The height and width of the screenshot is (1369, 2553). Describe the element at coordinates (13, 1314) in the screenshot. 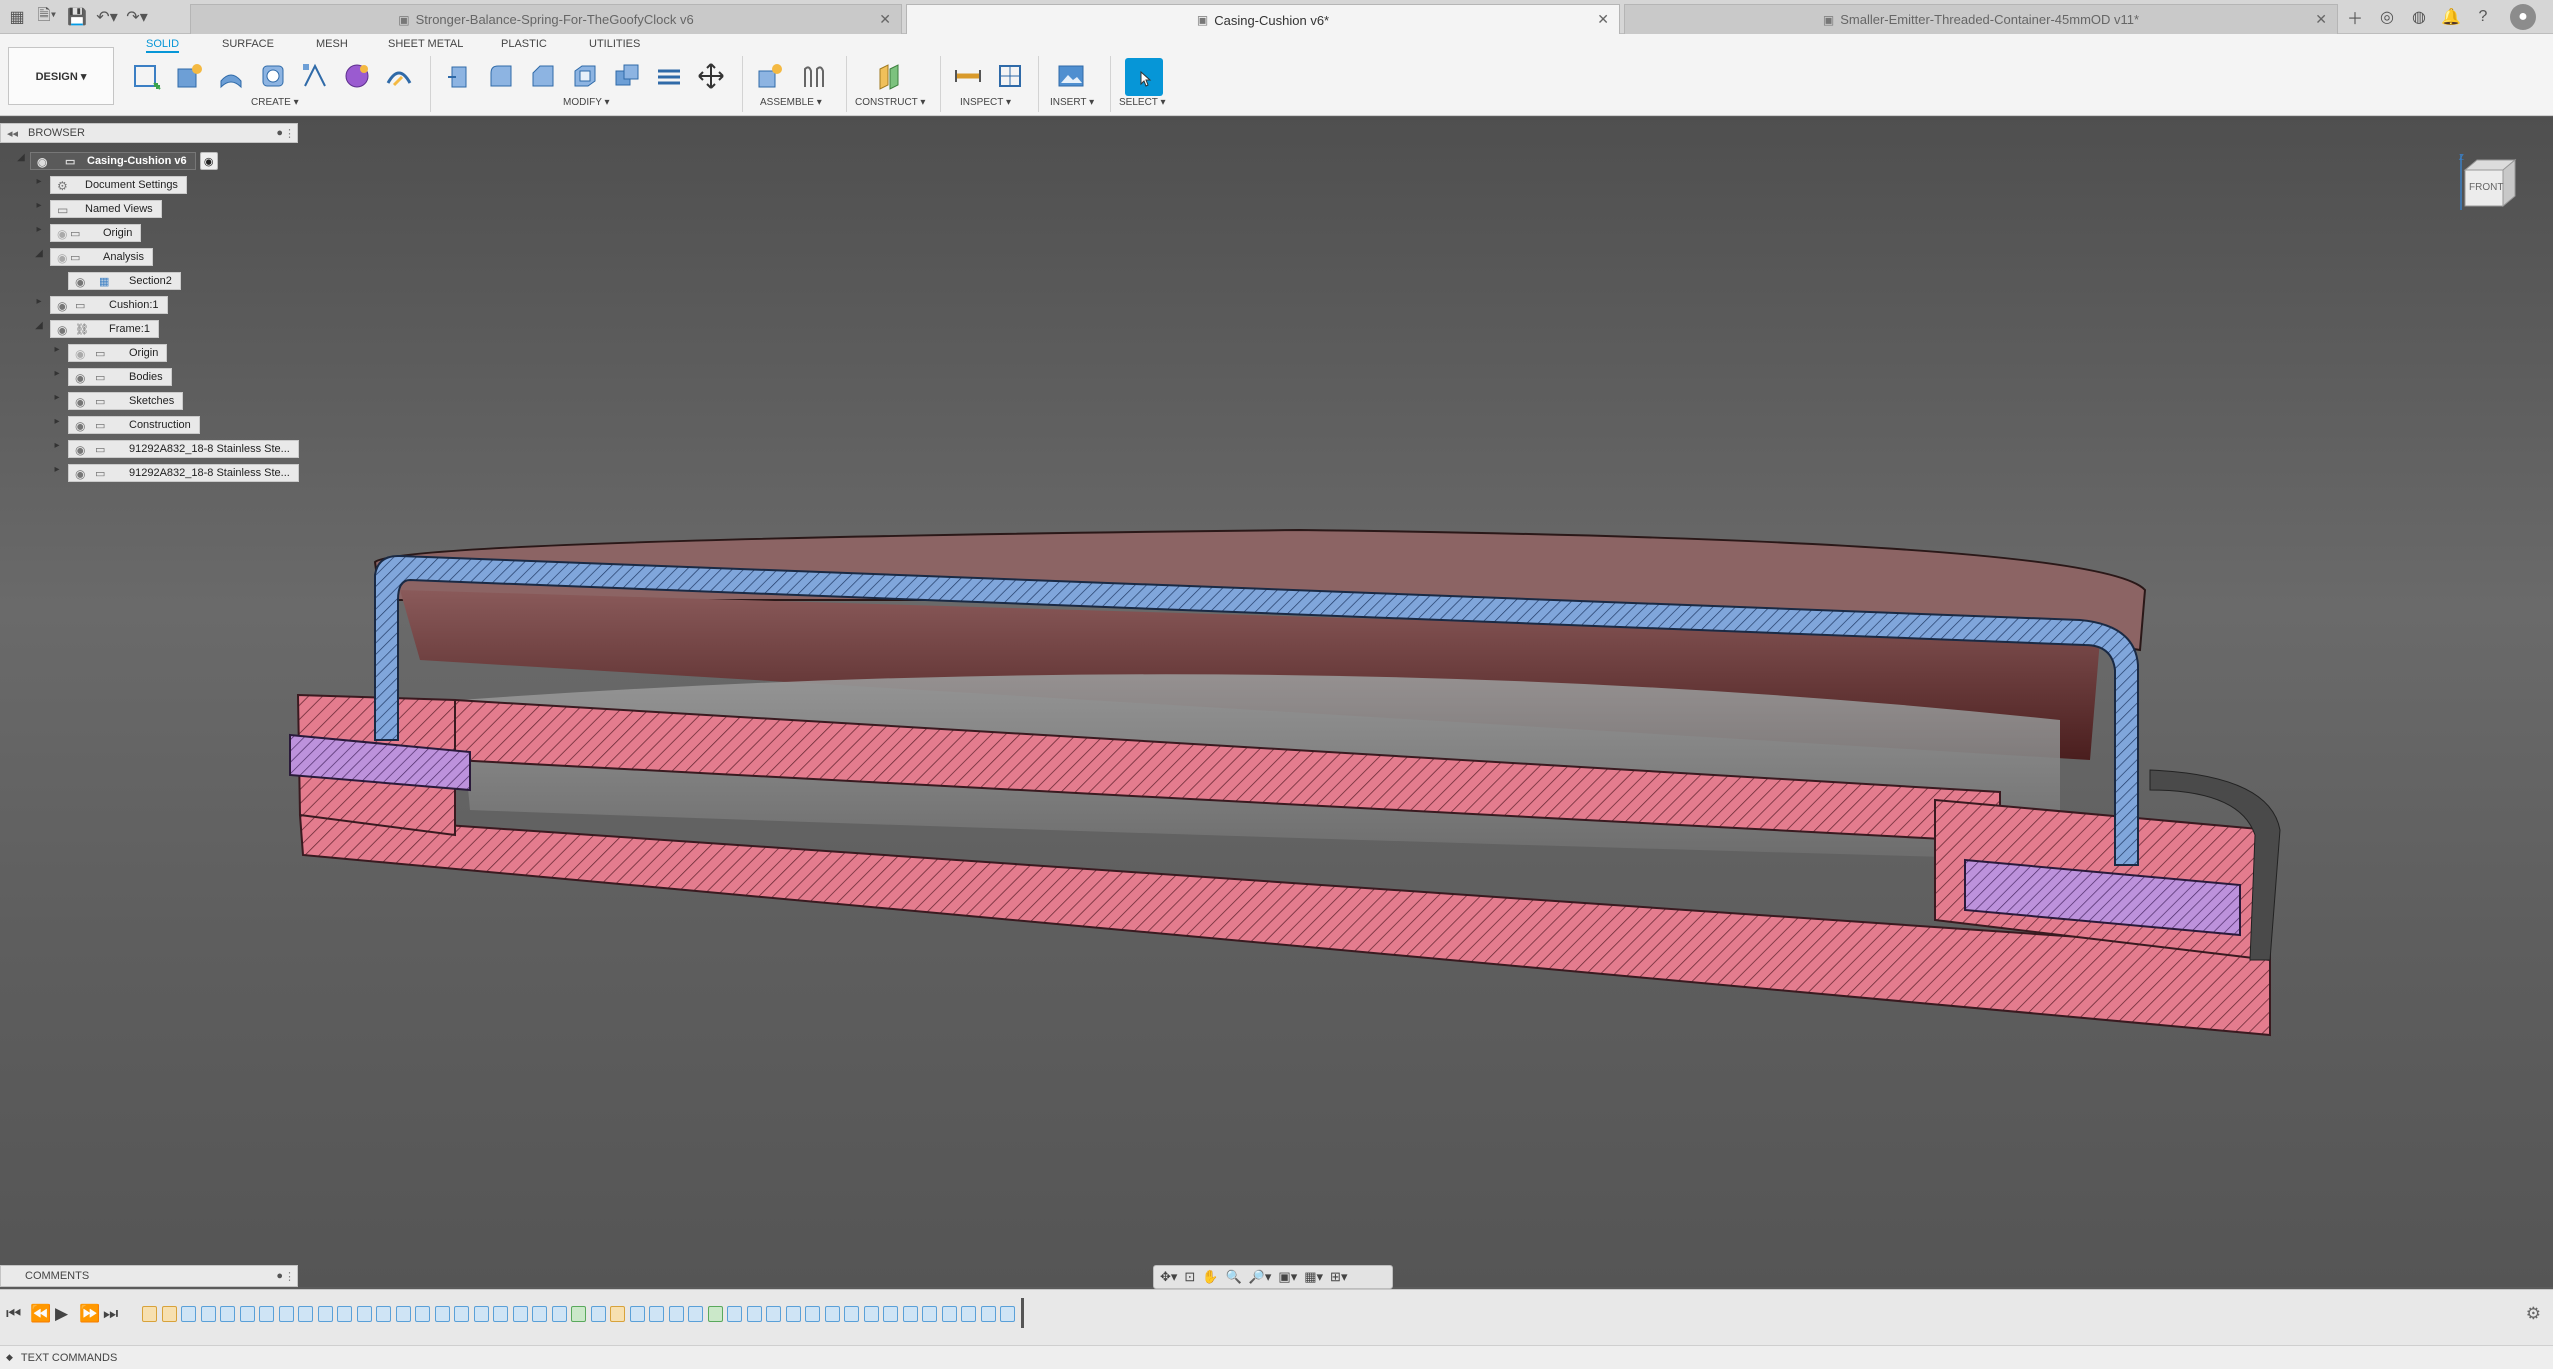

I see `go-to-start-icon: ⏮` at that location.